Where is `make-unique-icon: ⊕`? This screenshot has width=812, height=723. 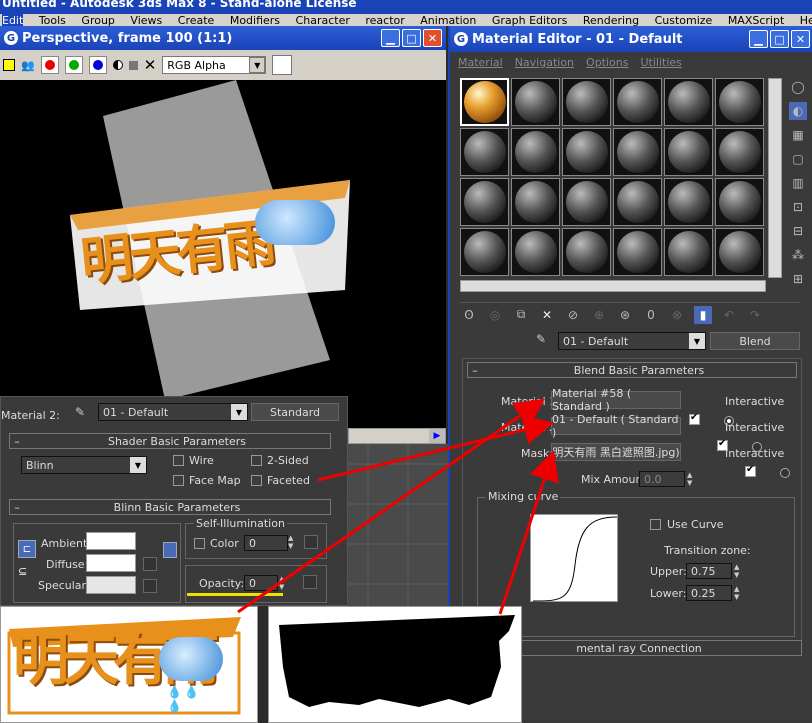
make-unique-icon: ⊕ is located at coordinates (599, 315).